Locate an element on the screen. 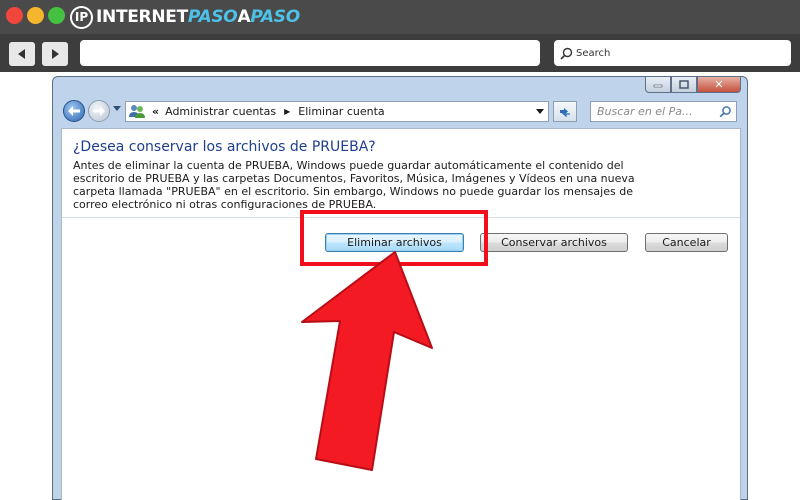  keep-files-button: Conservar archivos is located at coordinates (554, 242).